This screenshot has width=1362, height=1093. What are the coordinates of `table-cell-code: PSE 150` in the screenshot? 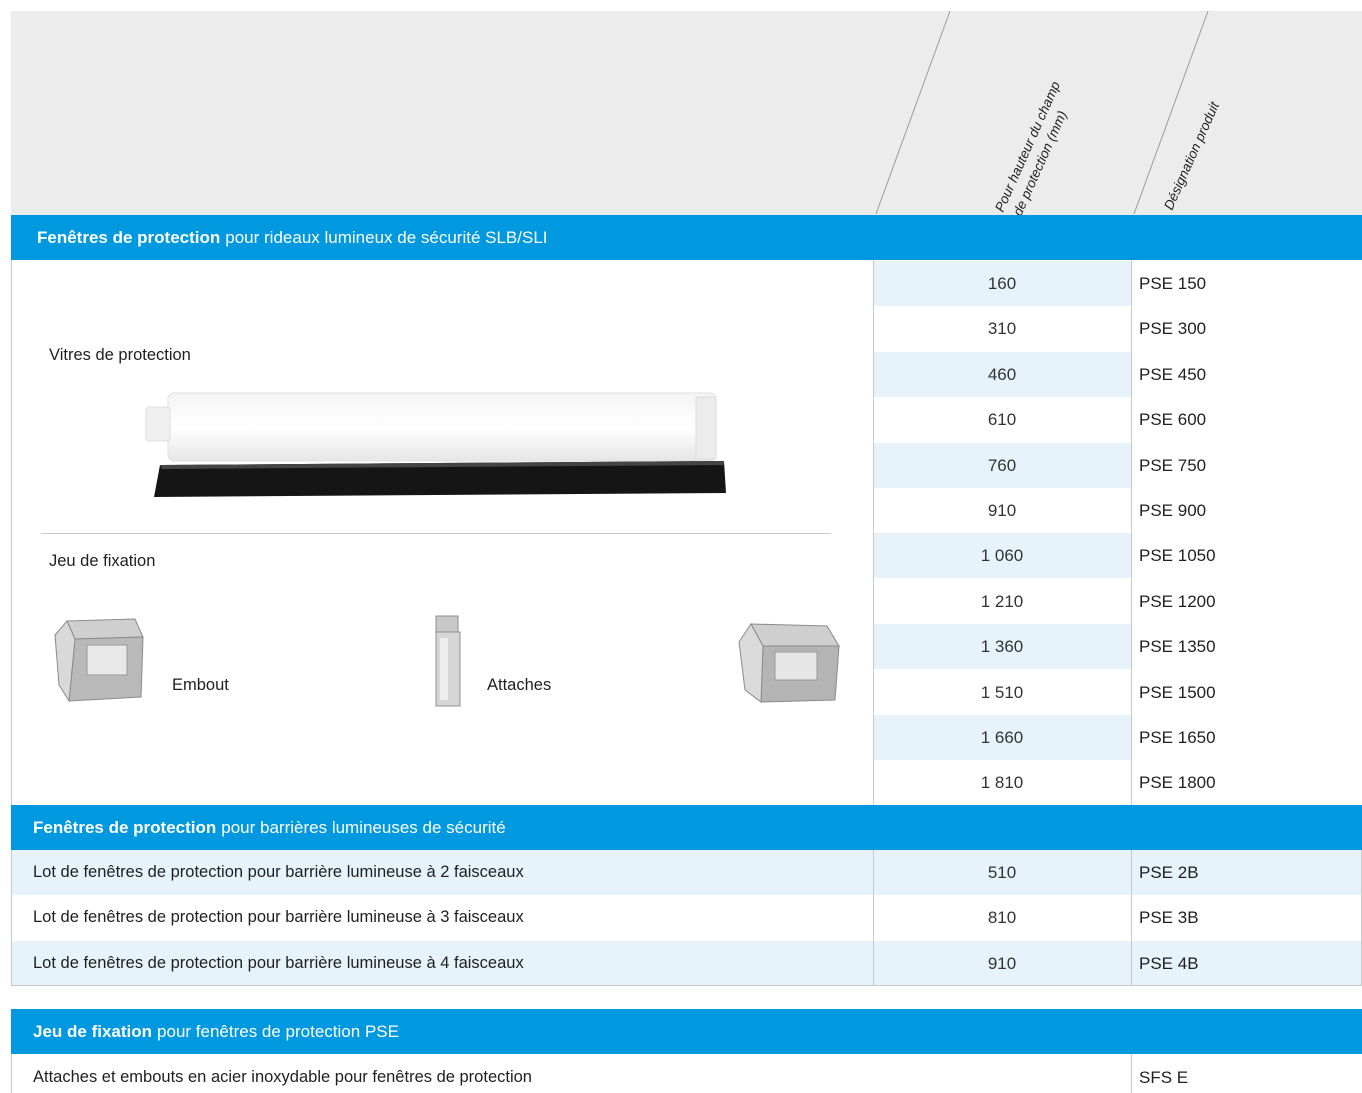 It's located at (1173, 283).